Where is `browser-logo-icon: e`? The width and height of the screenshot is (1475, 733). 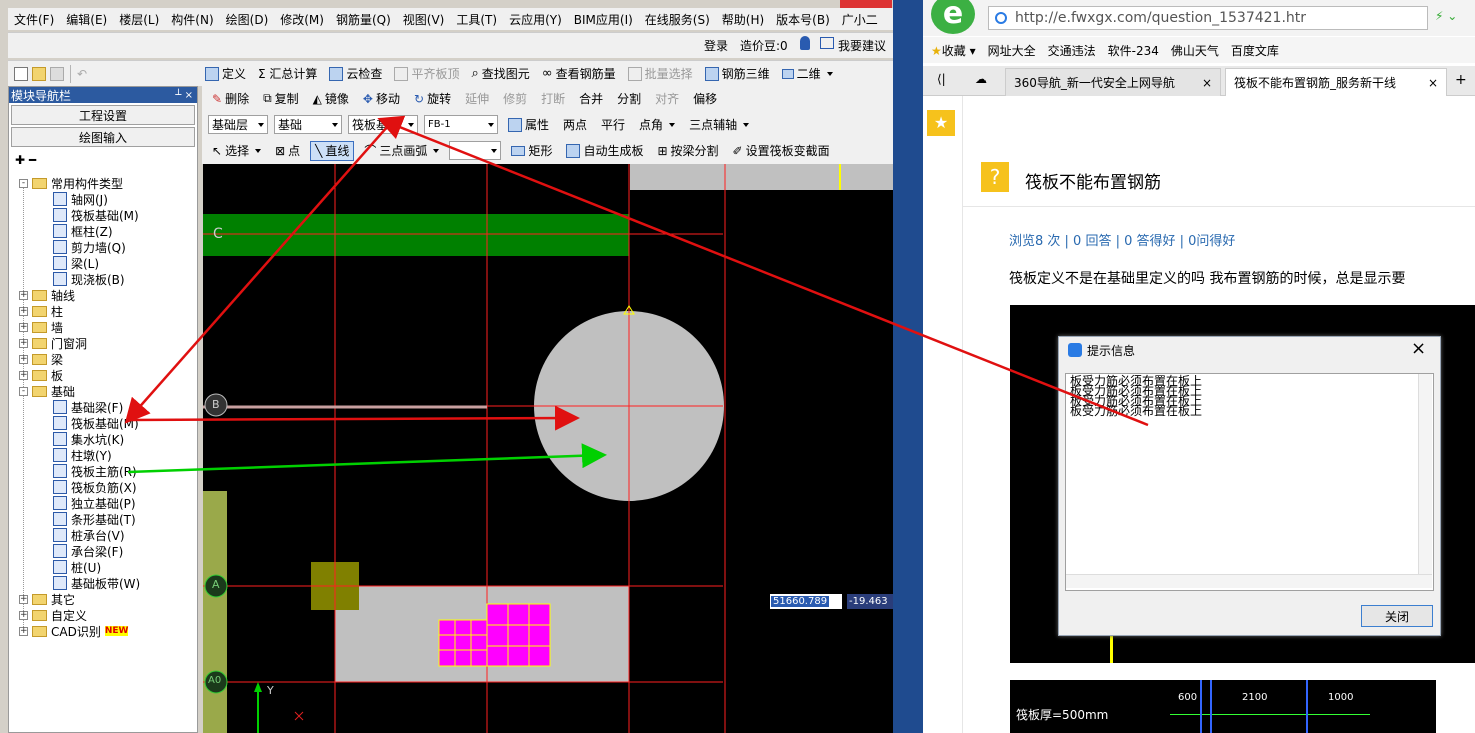
browser-logo-icon: e is located at coordinates (953, 17).